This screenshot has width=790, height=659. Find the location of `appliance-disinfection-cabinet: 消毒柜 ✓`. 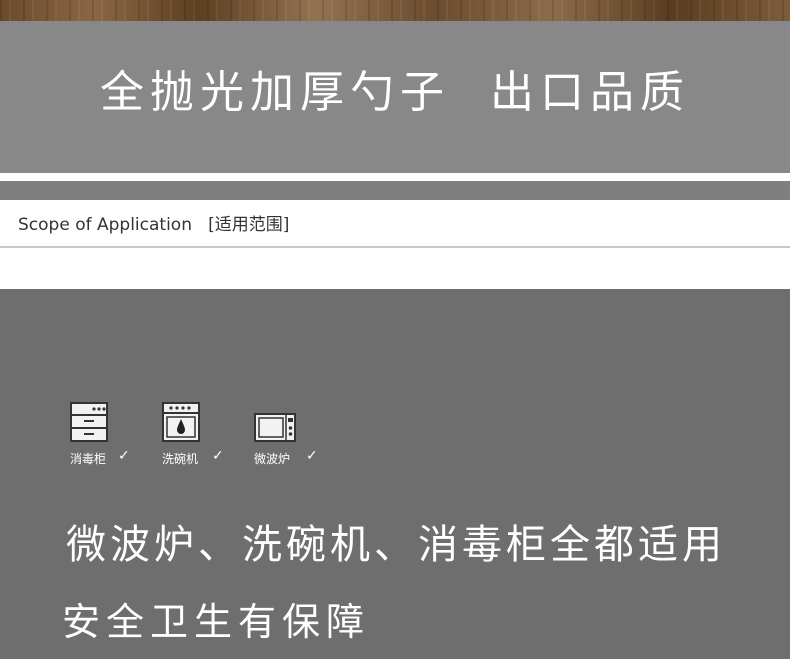

appliance-disinfection-cabinet: 消毒柜 ✓ is located at coordinates (110, 434).